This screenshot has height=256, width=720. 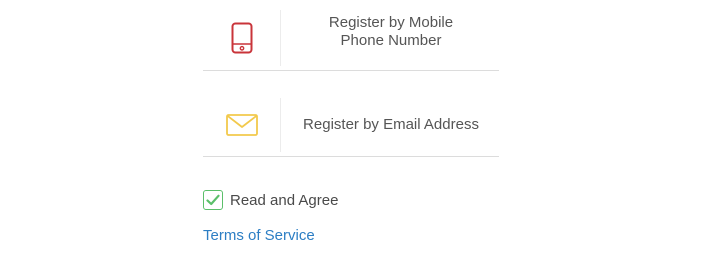 What do you see at coordinates (391, 124) in the screenshot?
I see `register-by-email-label: Register by Email Address` at bounding box center [391, 124].